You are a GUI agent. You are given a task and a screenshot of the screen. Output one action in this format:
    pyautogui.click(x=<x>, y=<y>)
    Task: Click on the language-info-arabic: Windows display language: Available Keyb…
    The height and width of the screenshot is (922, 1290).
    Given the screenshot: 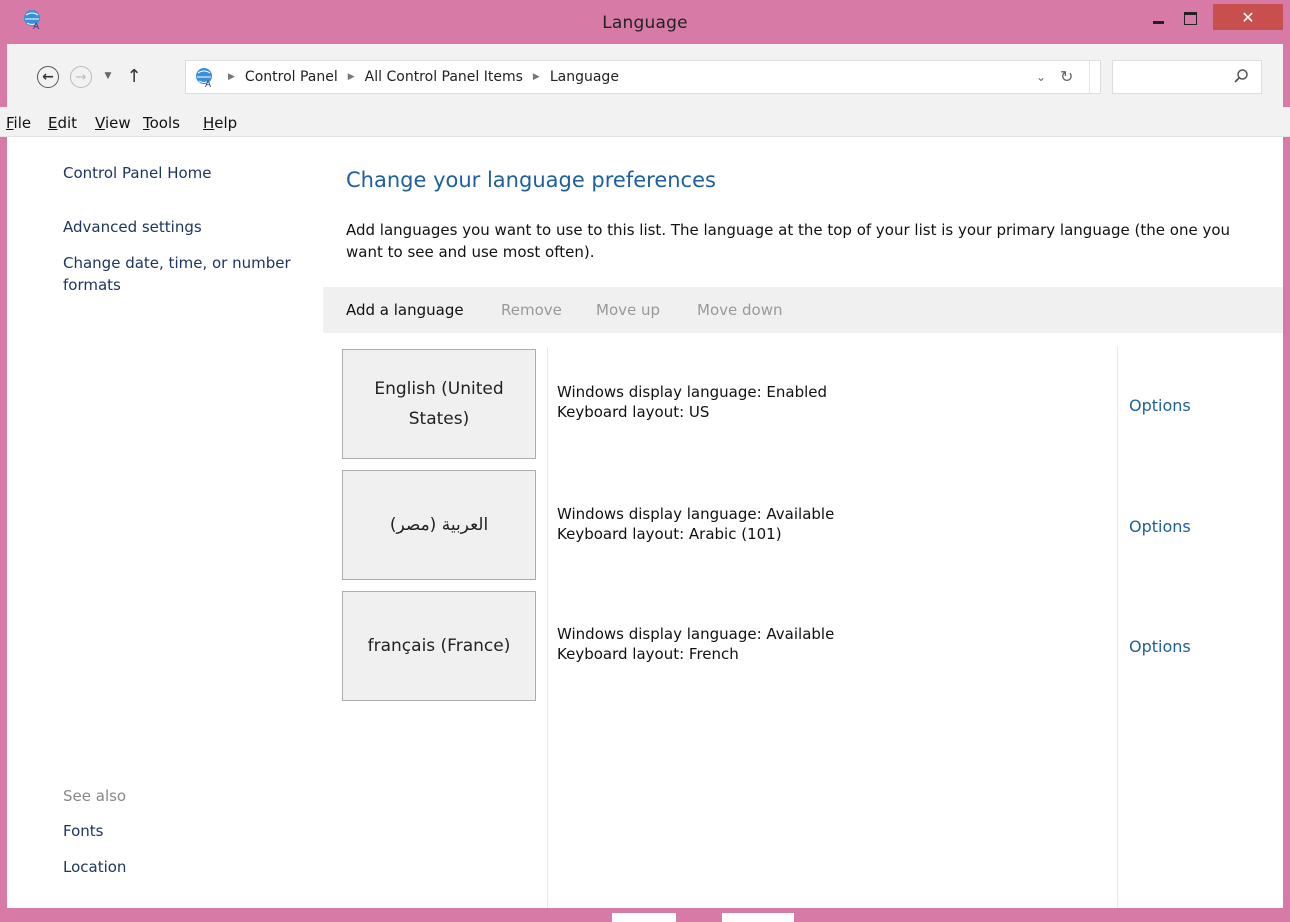 What is the action you would take?
    pyautogui.click(x=695, y=524)
    